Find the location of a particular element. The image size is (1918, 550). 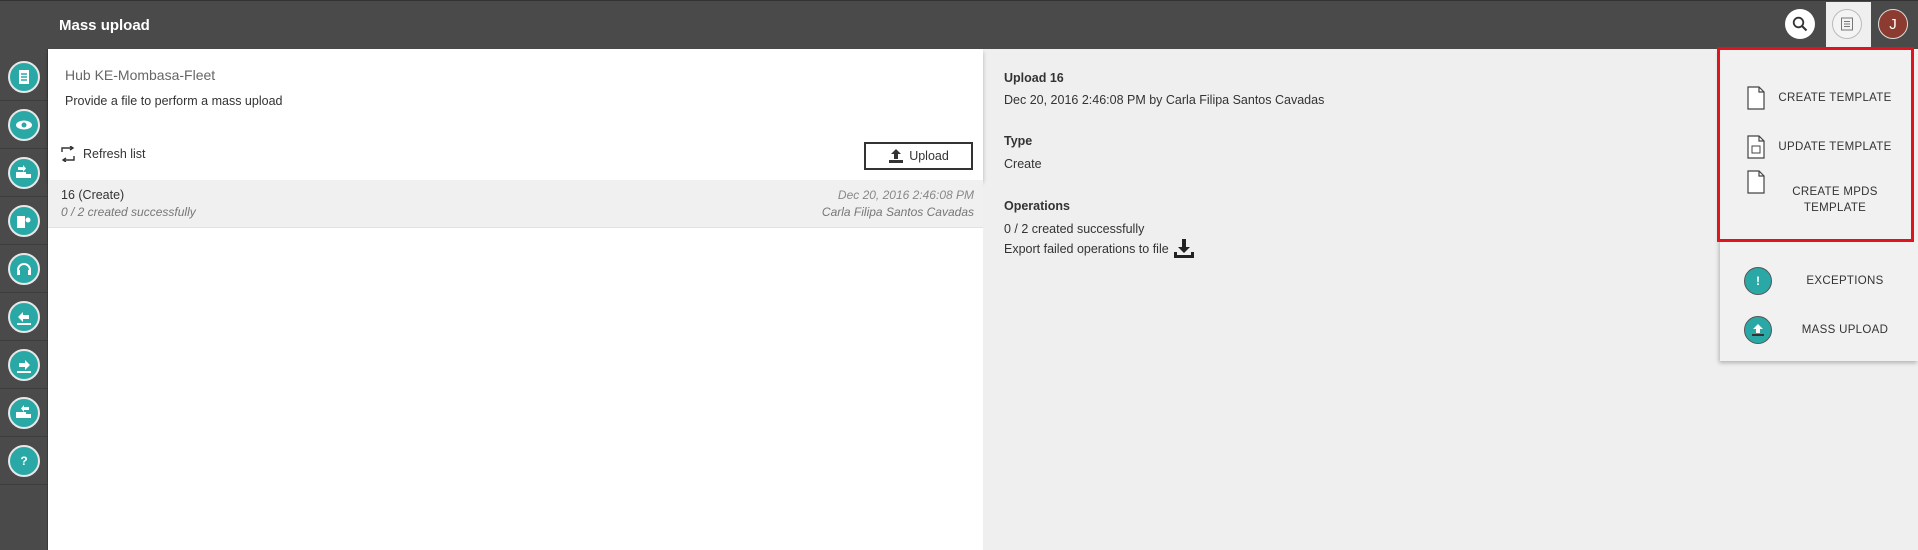

upload-title: 16 (Create) is located at coordinates (93, 195).